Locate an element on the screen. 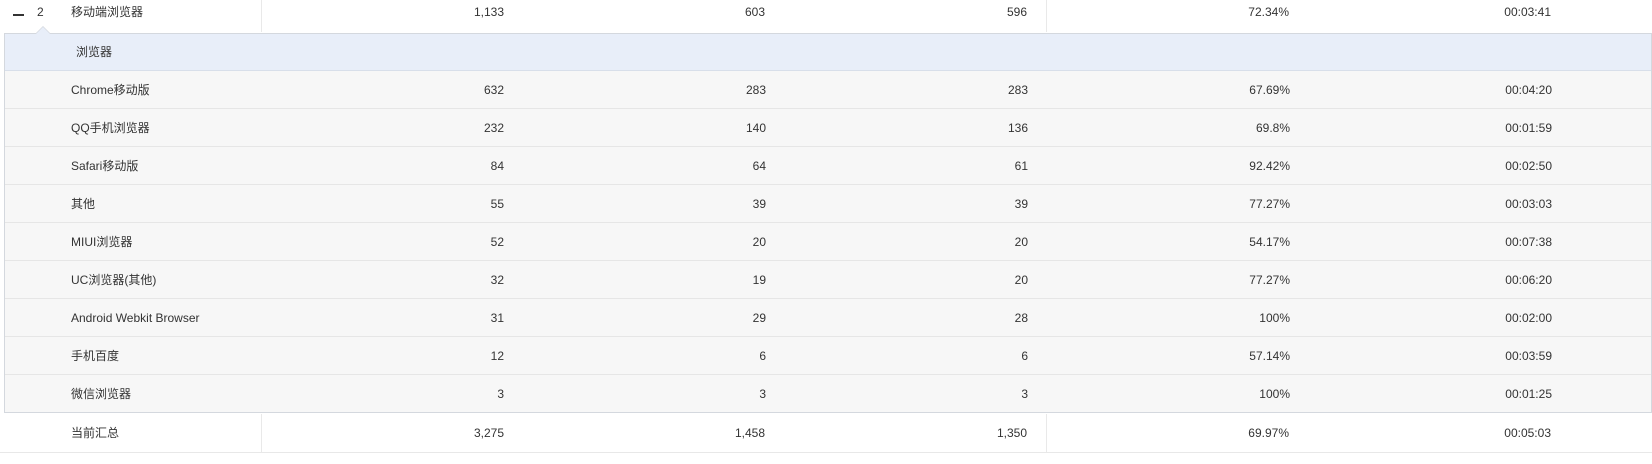 The image size is (1652, 464). table-row: MIUI浏览器 52 20 20 54.17% 00:07:38 is located at coordinates (828, 242).